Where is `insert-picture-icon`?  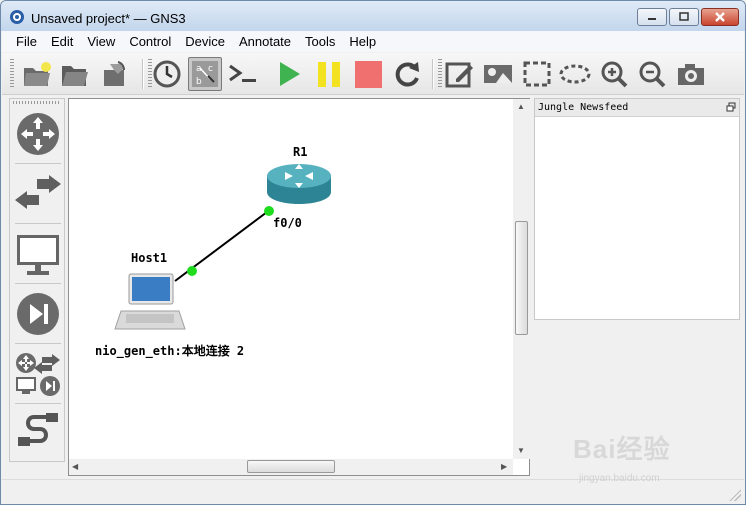 insert-picture-icon is located at coordinates (498, 74).